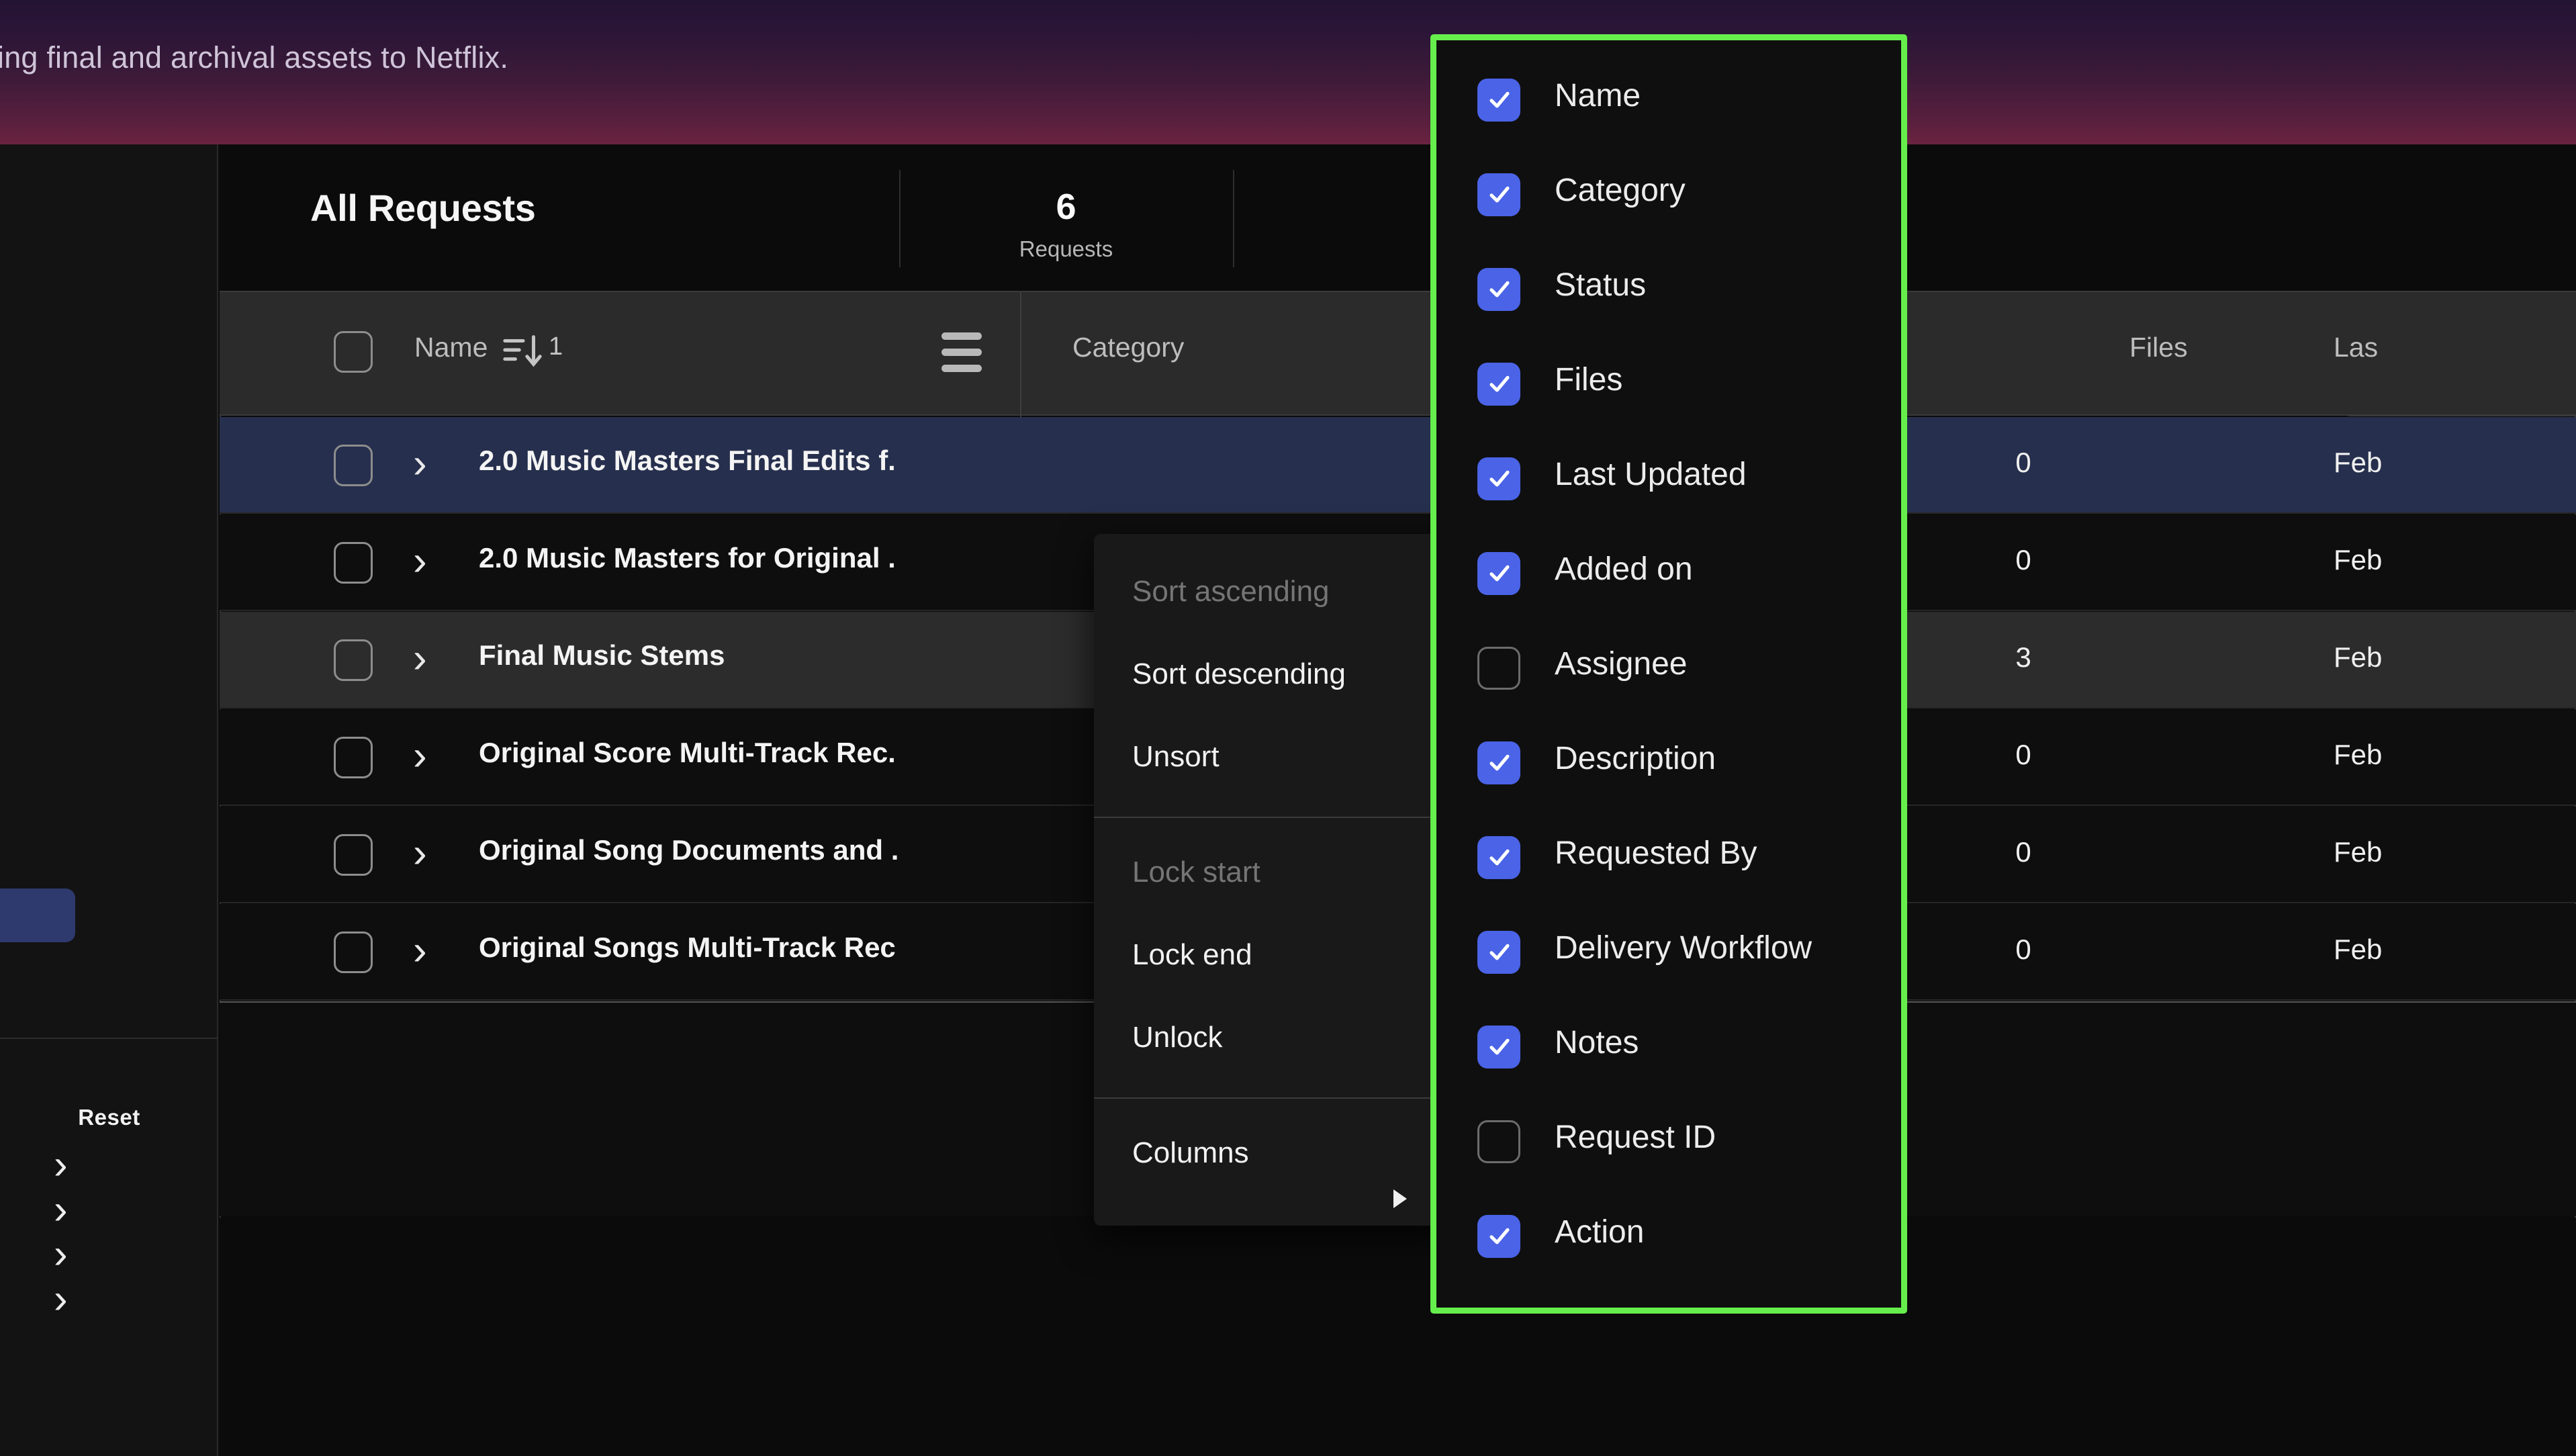 The width and height of the screenshot is (2576, 1456). What do you see at coordinates (1273, 1037) in the screenshot?
I see `menu-item-unlock: Unlock` at bounding box center [1273, 1037].